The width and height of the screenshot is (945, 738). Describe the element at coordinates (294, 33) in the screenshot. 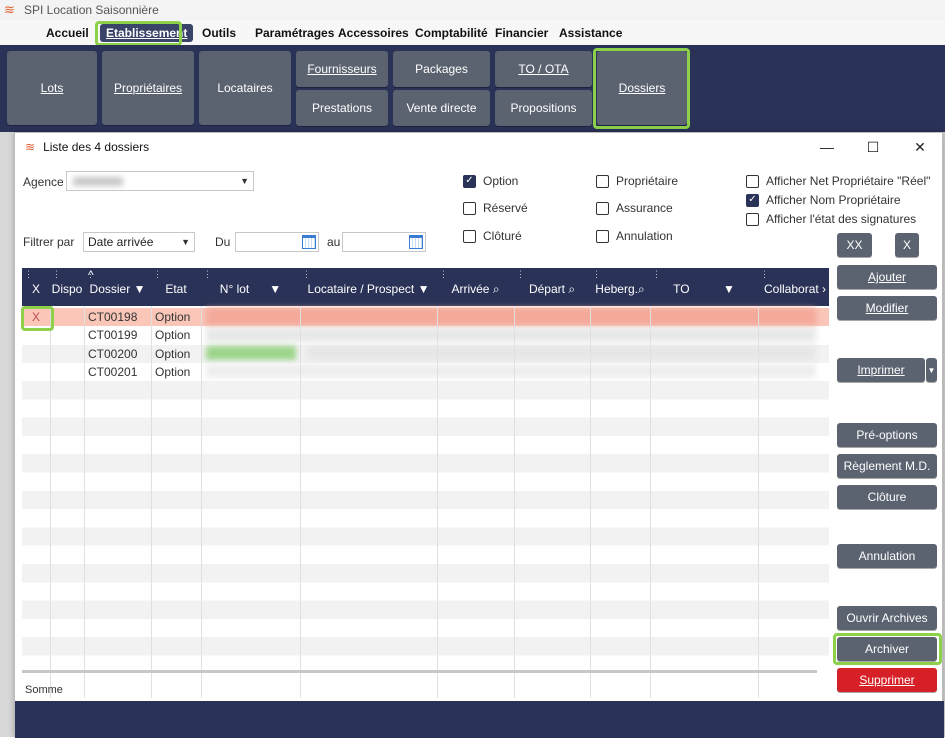

I see `menu-parametrages: Paramétrages` at that location.